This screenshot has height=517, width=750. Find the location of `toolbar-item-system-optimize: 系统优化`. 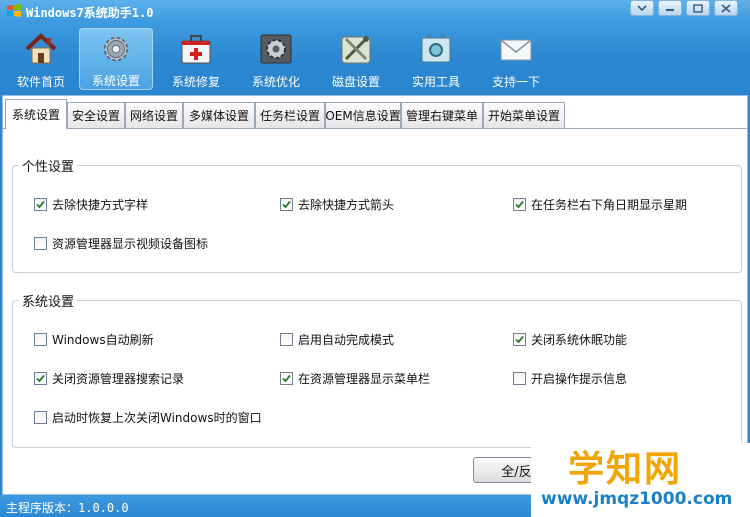

toolbar-item-system-optimize: 系统优化 is located at coordinates (276, 59).